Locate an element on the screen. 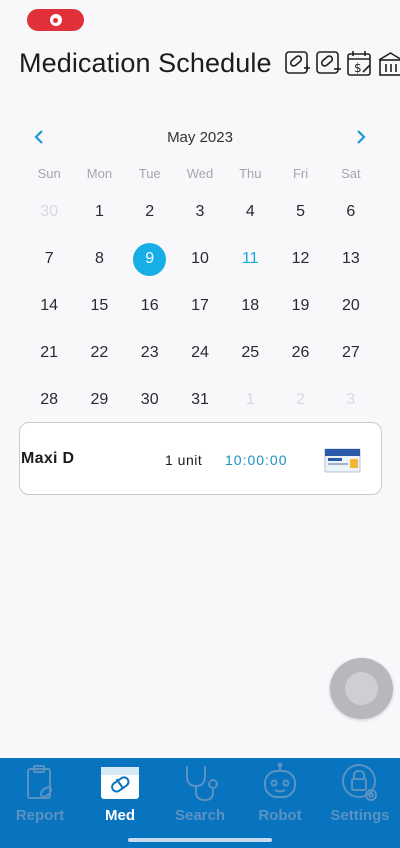 The height and width of the screenshot is (848, 400). tab-label: Search is located at coordinates (200, 815).